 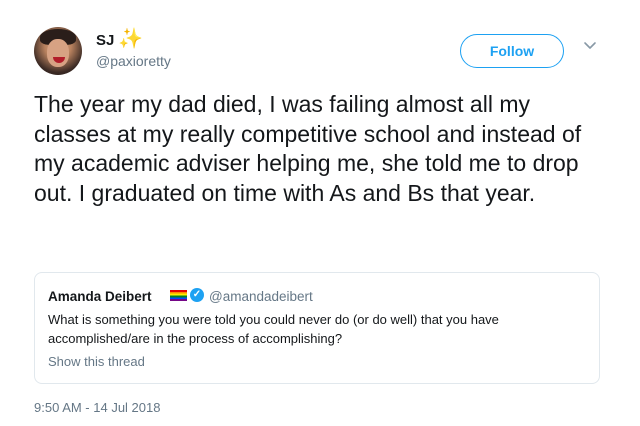 I want to click on author-handle: @paxioretty, so click(x=133, y=61).